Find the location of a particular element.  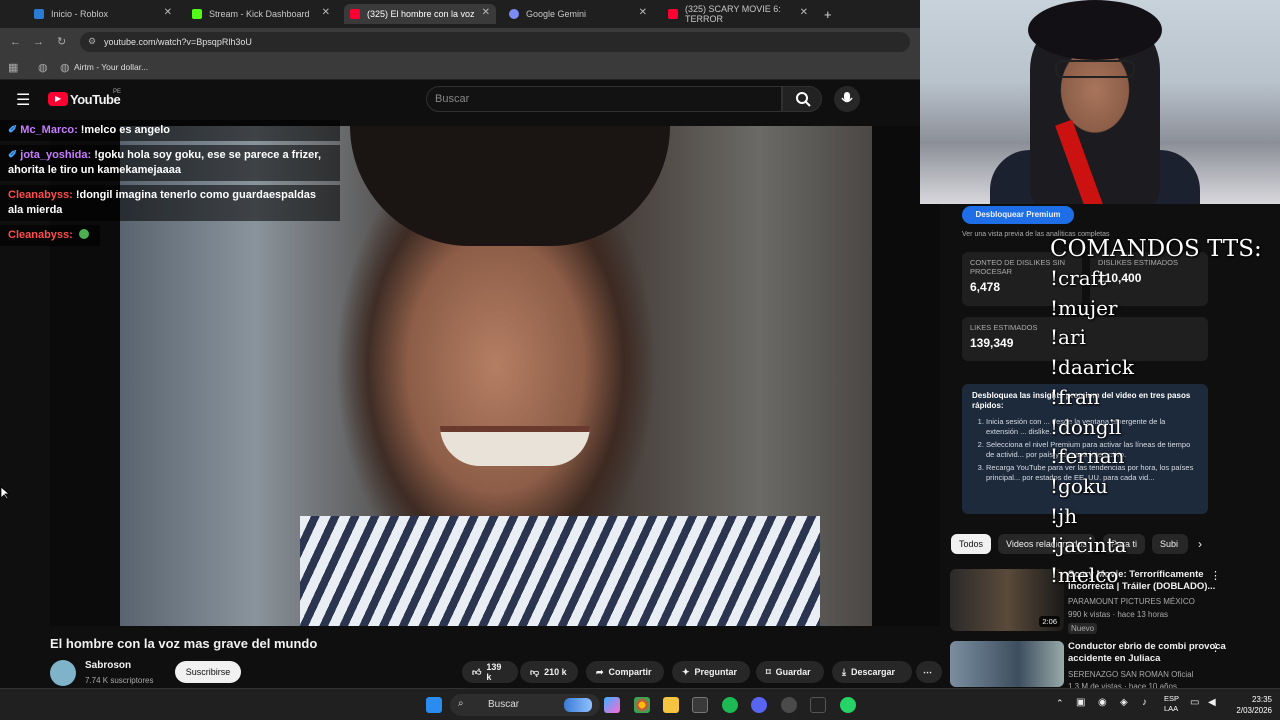

tray-chevron-icon: ⌃ is located at coordinates (1060, 703).